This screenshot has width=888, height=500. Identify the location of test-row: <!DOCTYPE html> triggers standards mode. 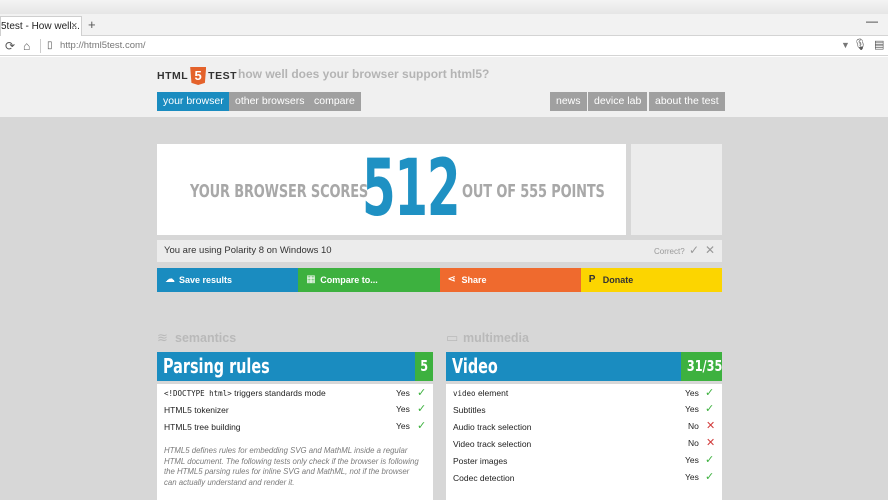
(245, 396).